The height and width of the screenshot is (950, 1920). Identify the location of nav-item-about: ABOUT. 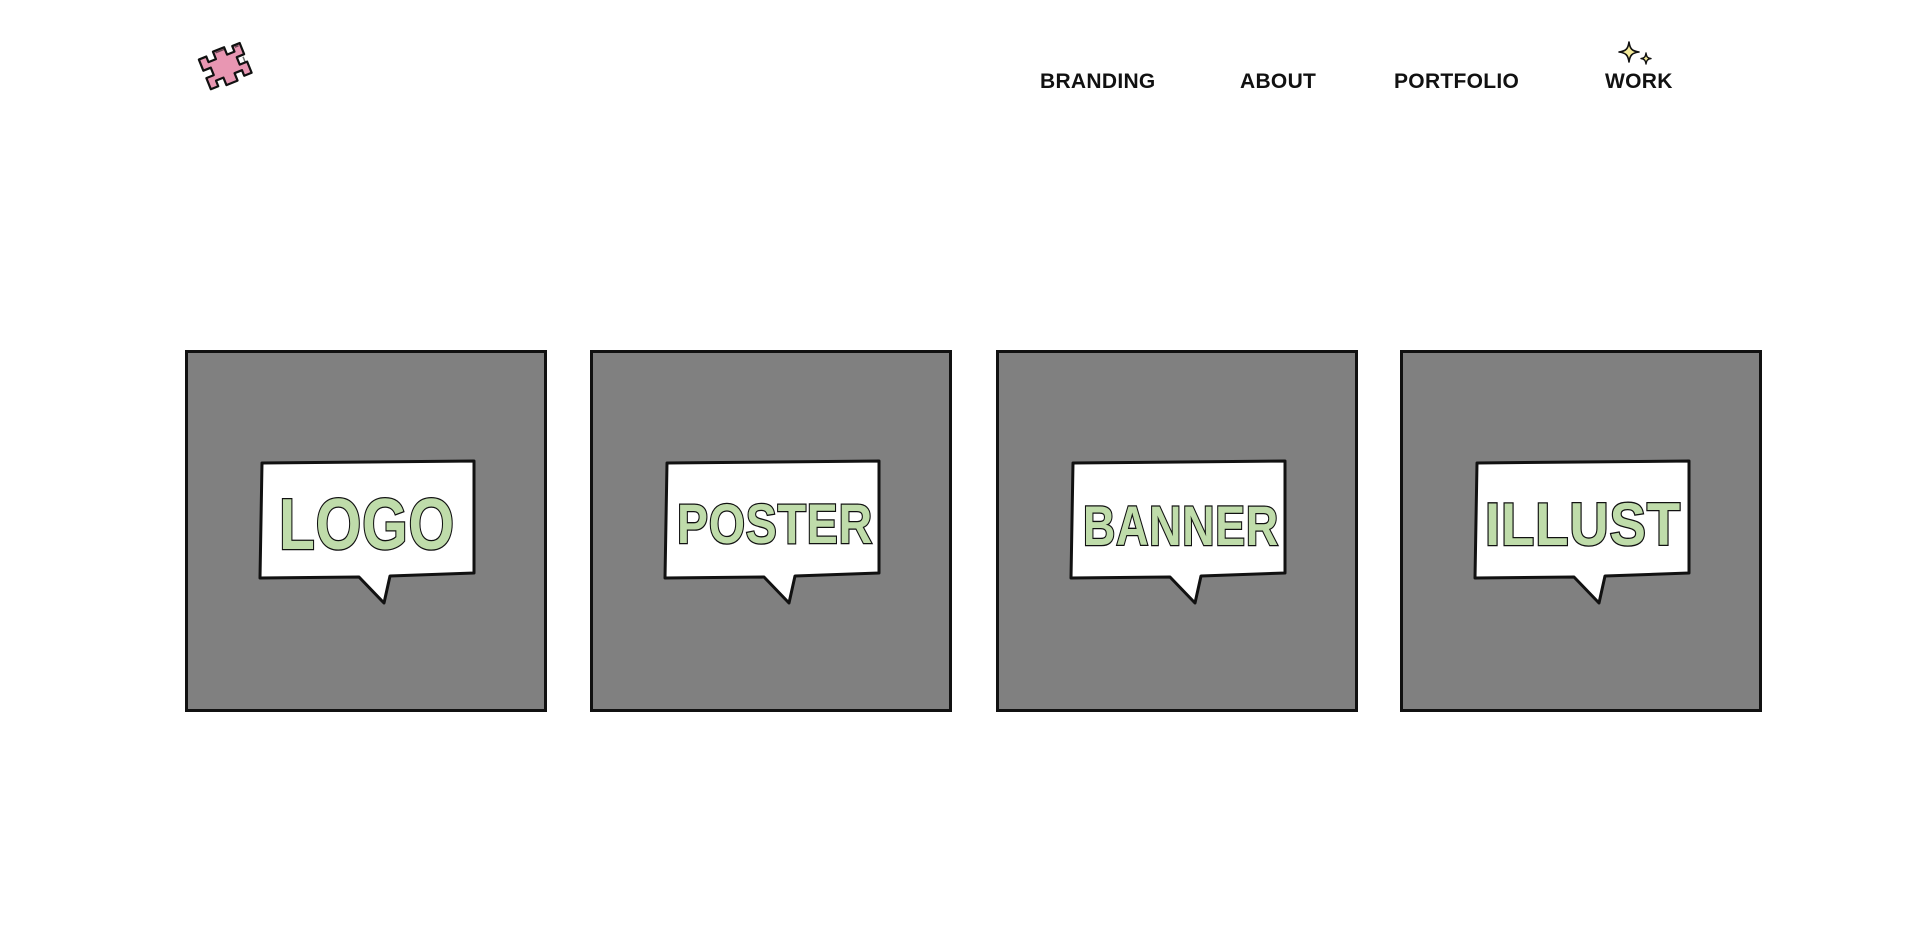
(1278, 82).